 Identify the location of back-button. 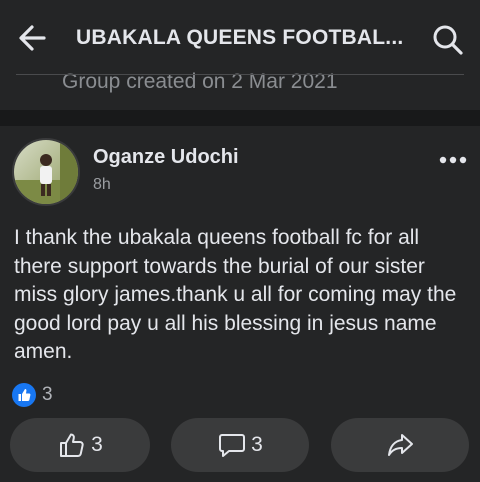
(34, 38).